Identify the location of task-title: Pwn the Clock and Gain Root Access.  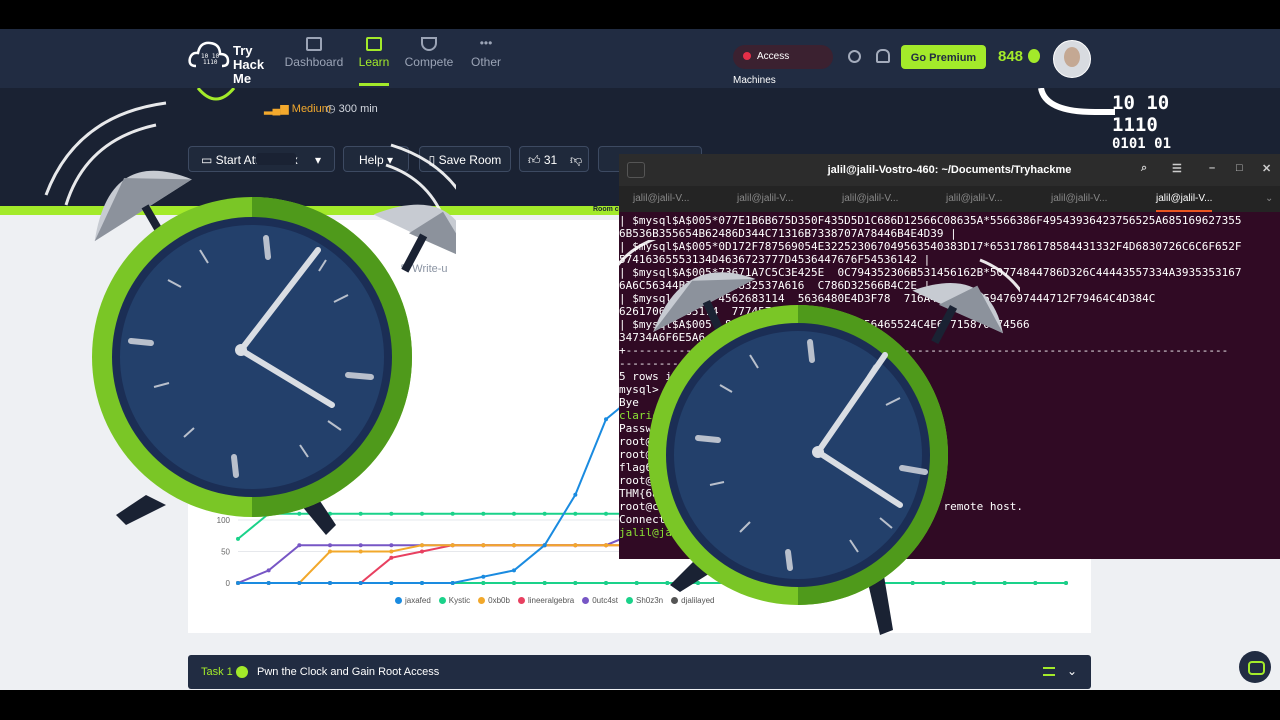
(348, 672).